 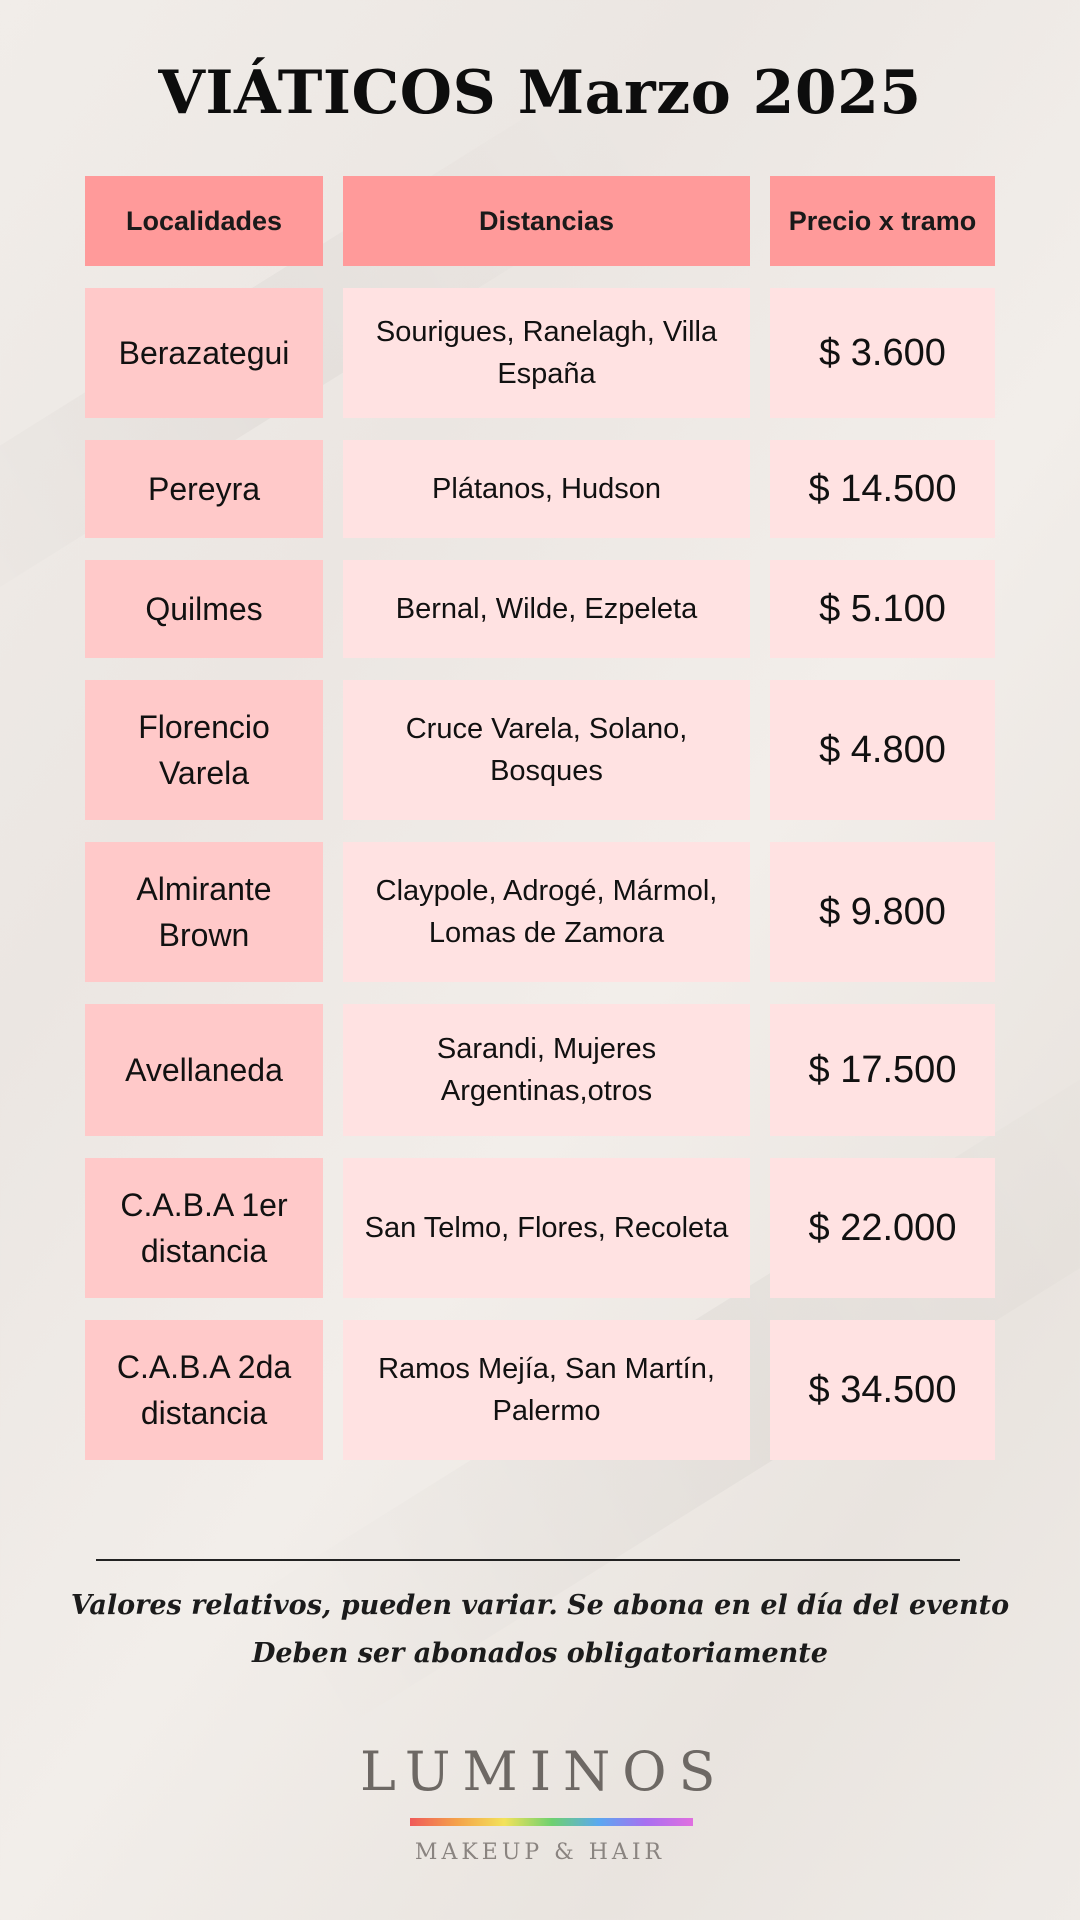 What do you see at coordinates (204, 1070) in the screenshot?
I see `localidad-cell: Avellaneda` at bounding box center [204, 1070].